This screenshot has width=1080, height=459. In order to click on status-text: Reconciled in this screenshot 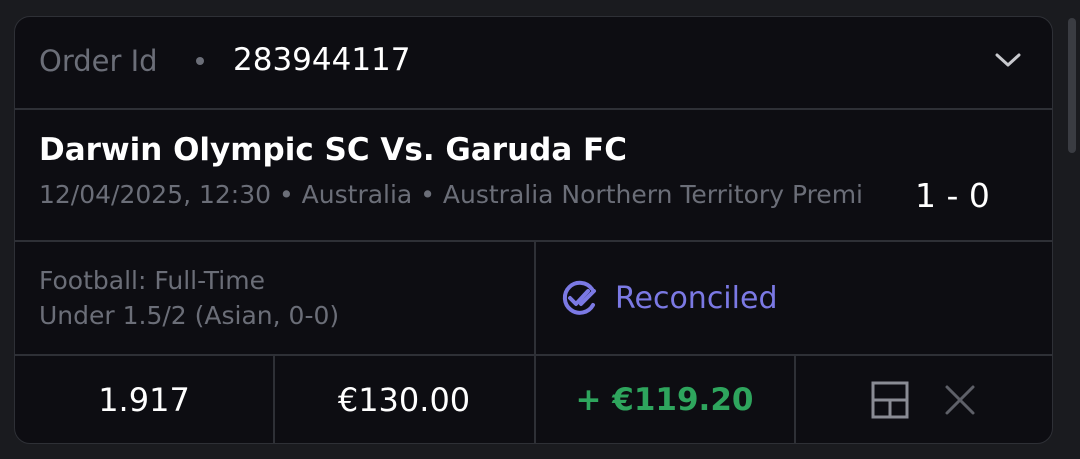, I will do `click(696, 298)`.